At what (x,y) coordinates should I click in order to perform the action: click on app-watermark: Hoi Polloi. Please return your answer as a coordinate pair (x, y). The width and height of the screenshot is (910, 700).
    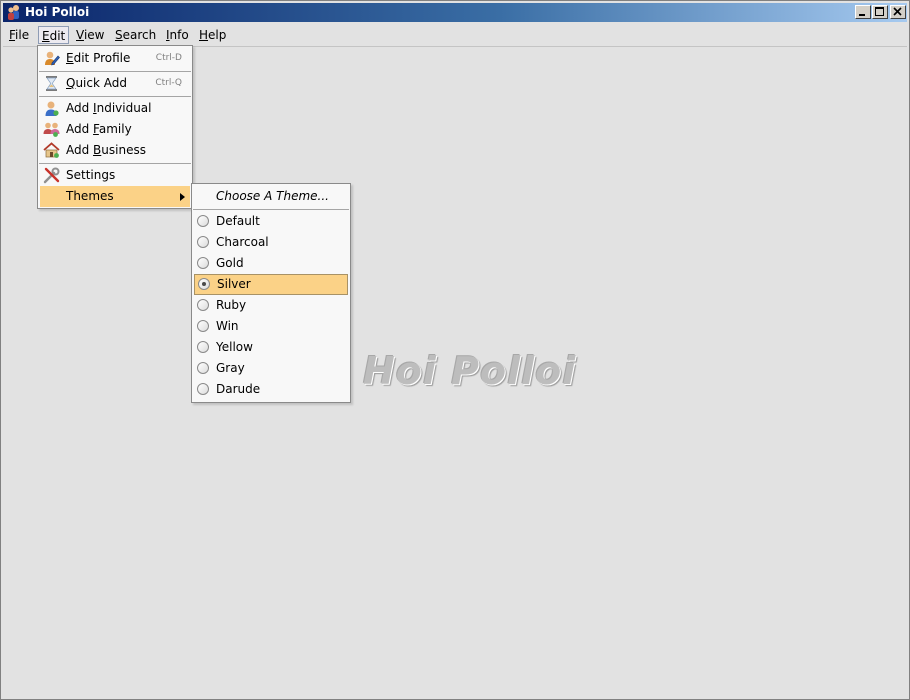
    Looking at the image, I should click on (470, 371).